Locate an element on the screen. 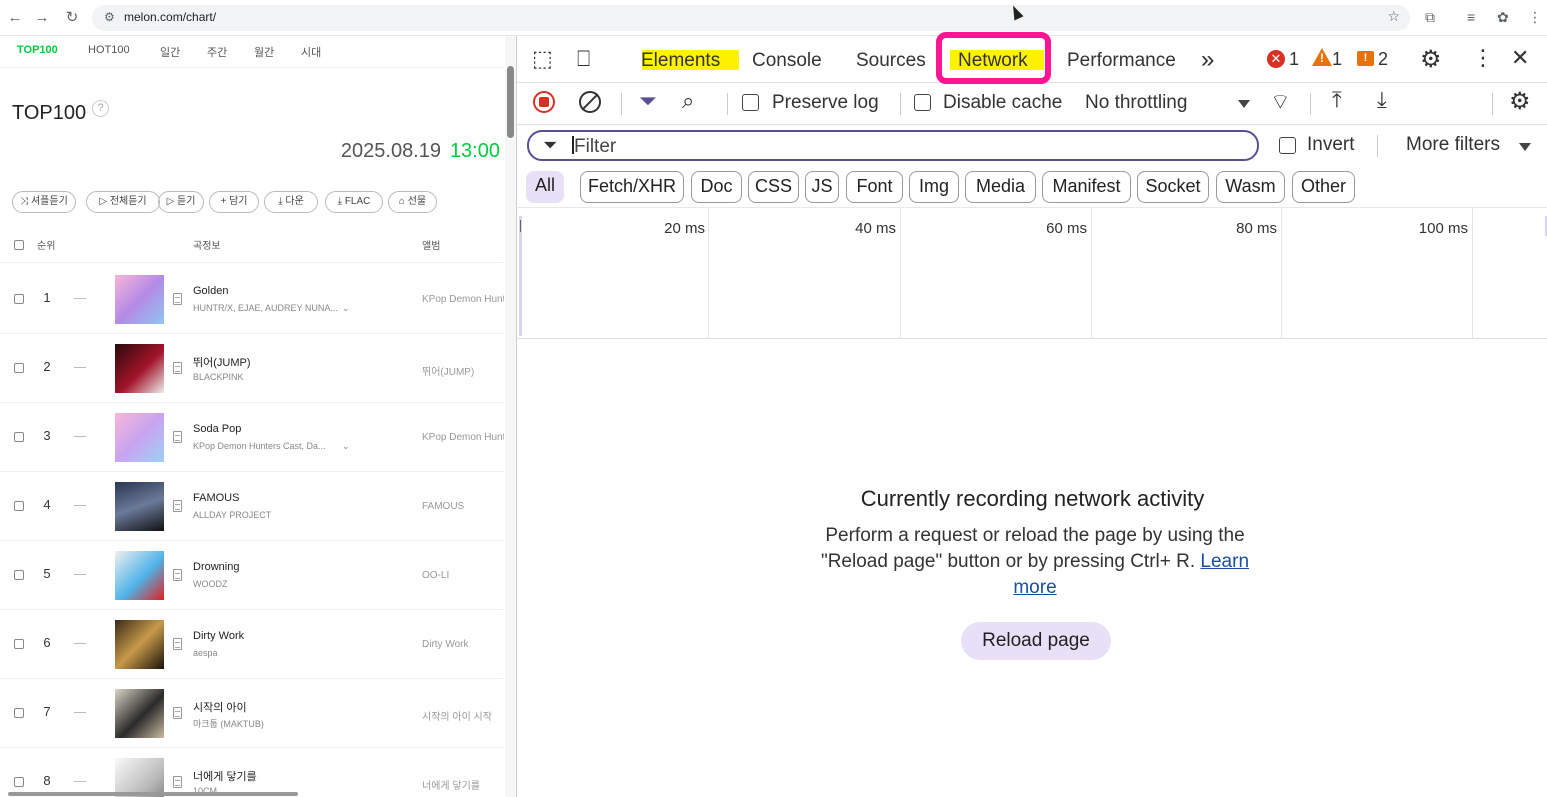 The width and height of the screenshot is (1547, 797). type-all: All is located at coordinates (545, 187).